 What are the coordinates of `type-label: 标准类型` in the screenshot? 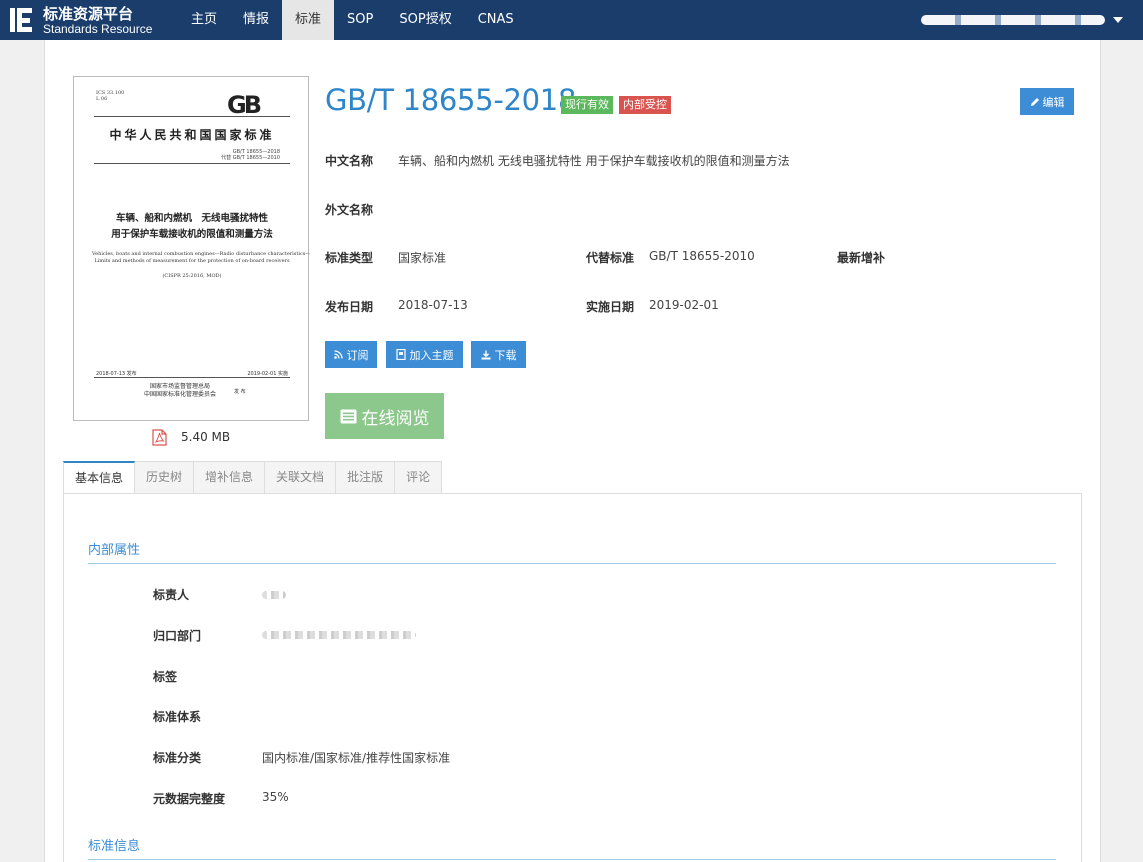 It's located at (349, 258).